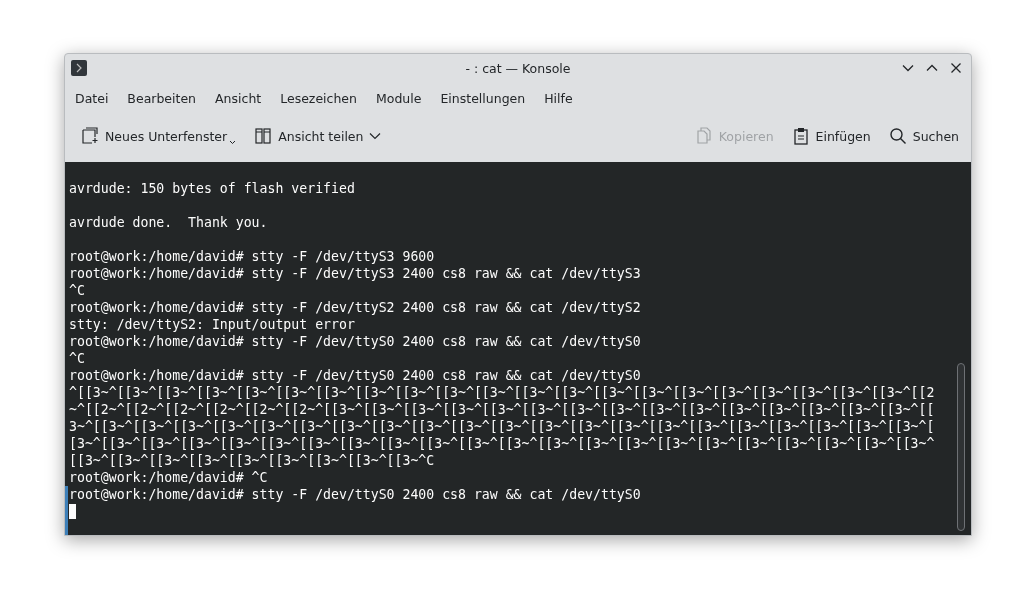 The height and width of the screenshot is (612, 1036). What do you see at coordinates (252, 460) in the screenshot?
I see `terminal-line: [[3~^[[3~^[[3~^[[3~^[[3~^[[3~^[[3~^[[3~^[[3~^C` at bounding box center [252, 460].